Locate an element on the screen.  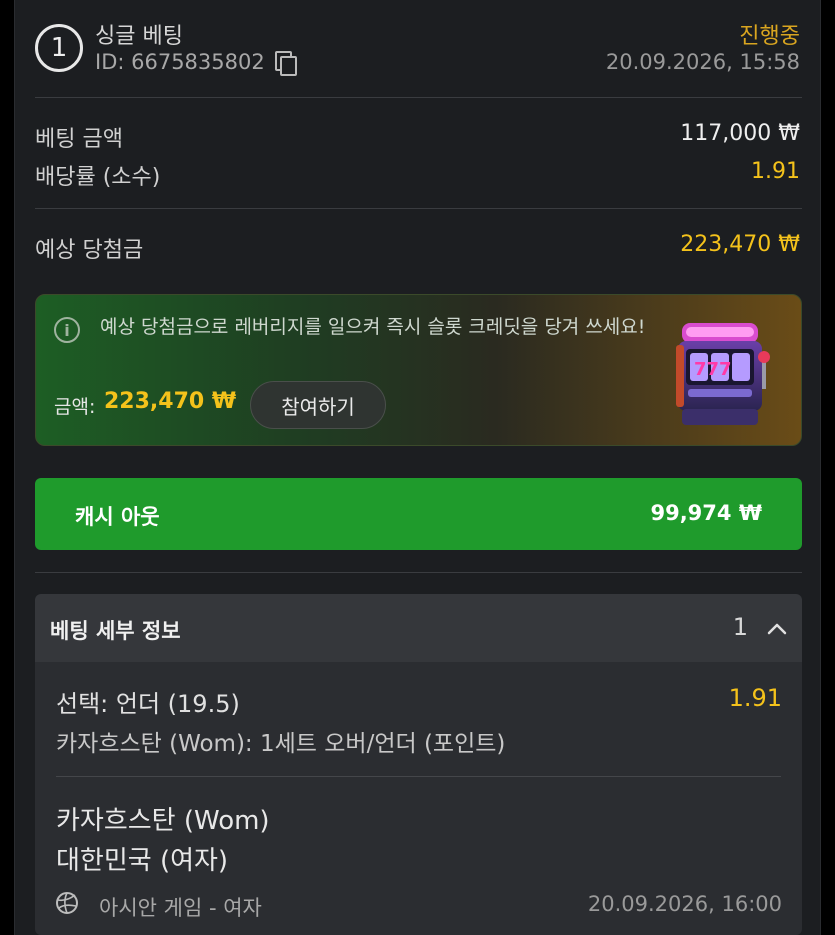
info-icon: i is located at coordinates (67, 330).